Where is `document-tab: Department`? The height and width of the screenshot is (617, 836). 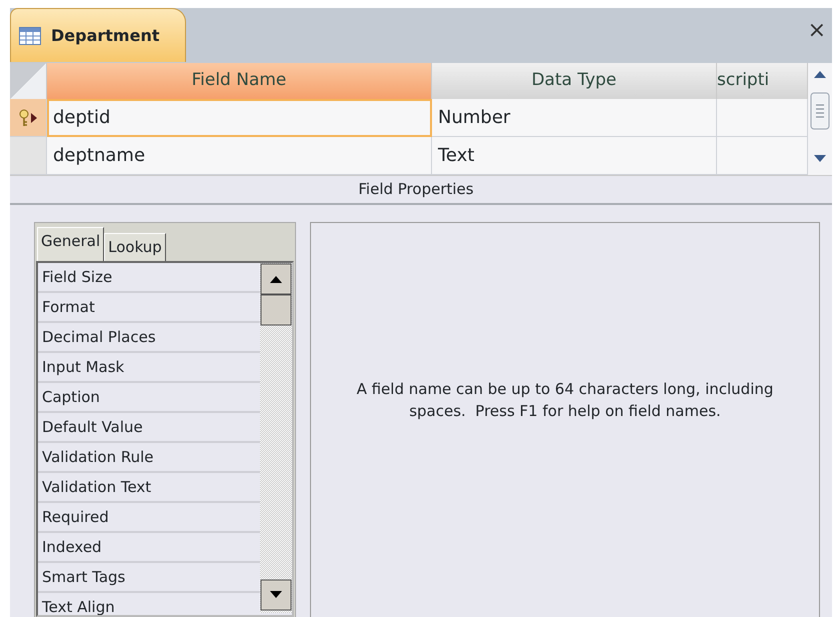
document-tab: Department is located at coordinates (98, 35).